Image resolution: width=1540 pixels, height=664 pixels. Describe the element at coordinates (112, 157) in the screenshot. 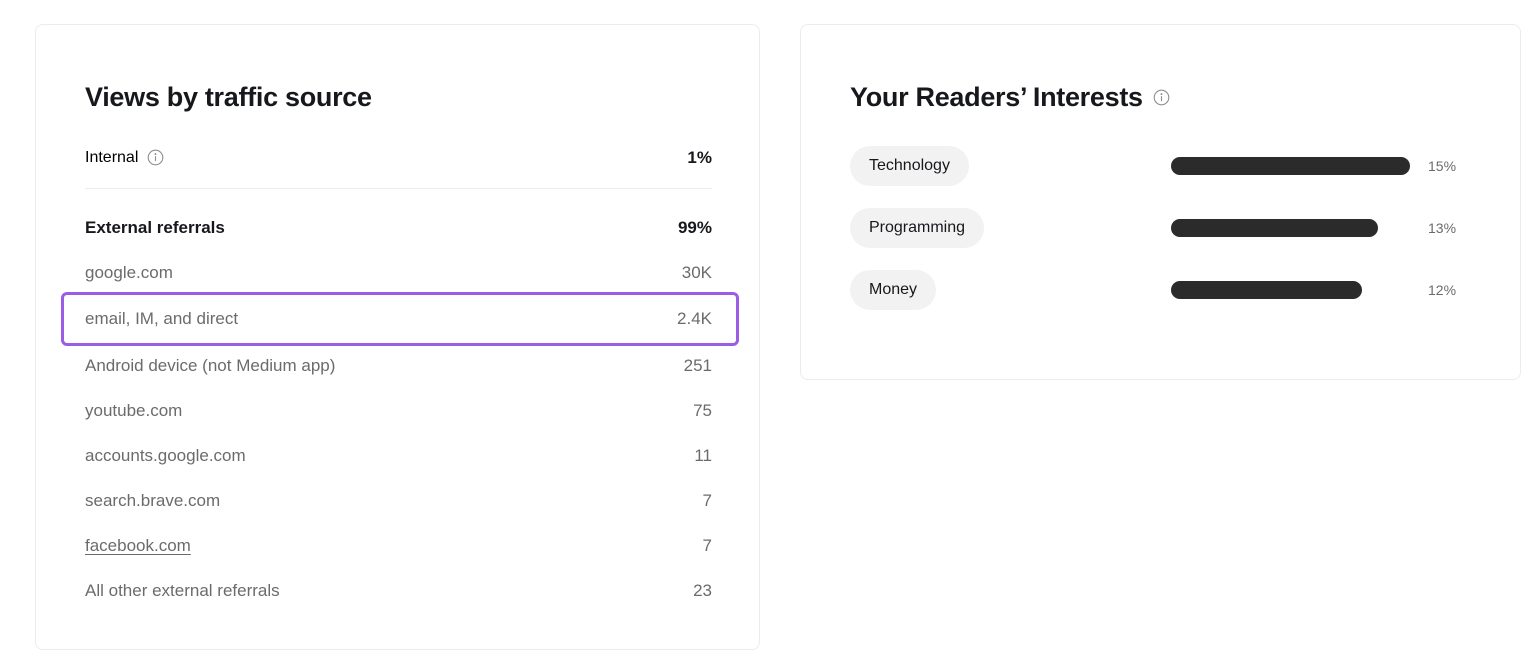

I see `internal-label: Internal` at that location.